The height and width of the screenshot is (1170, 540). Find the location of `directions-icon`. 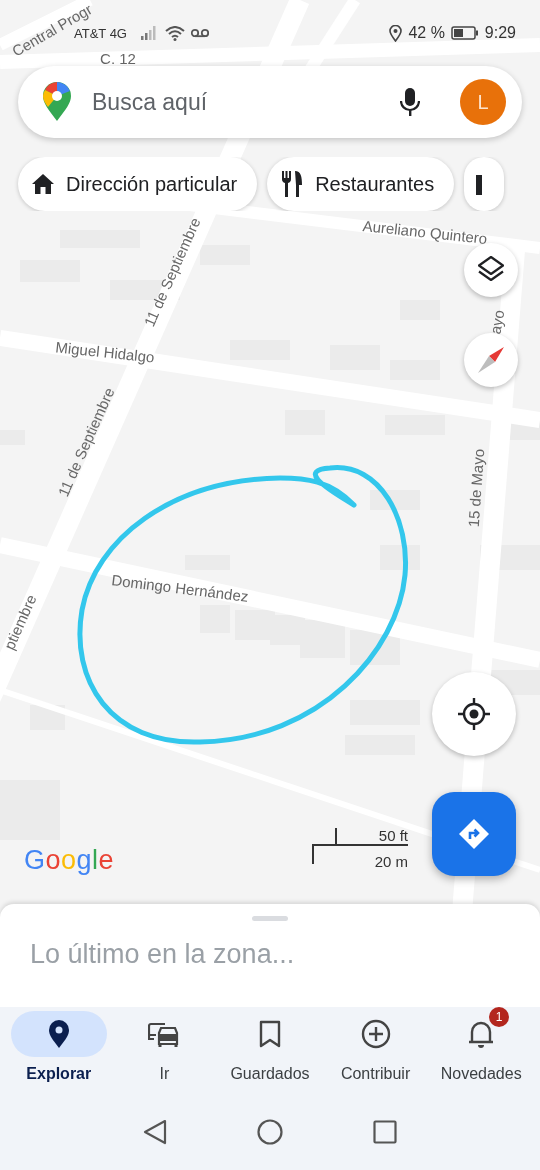

directions-icon is located at coordinates (474, 834).